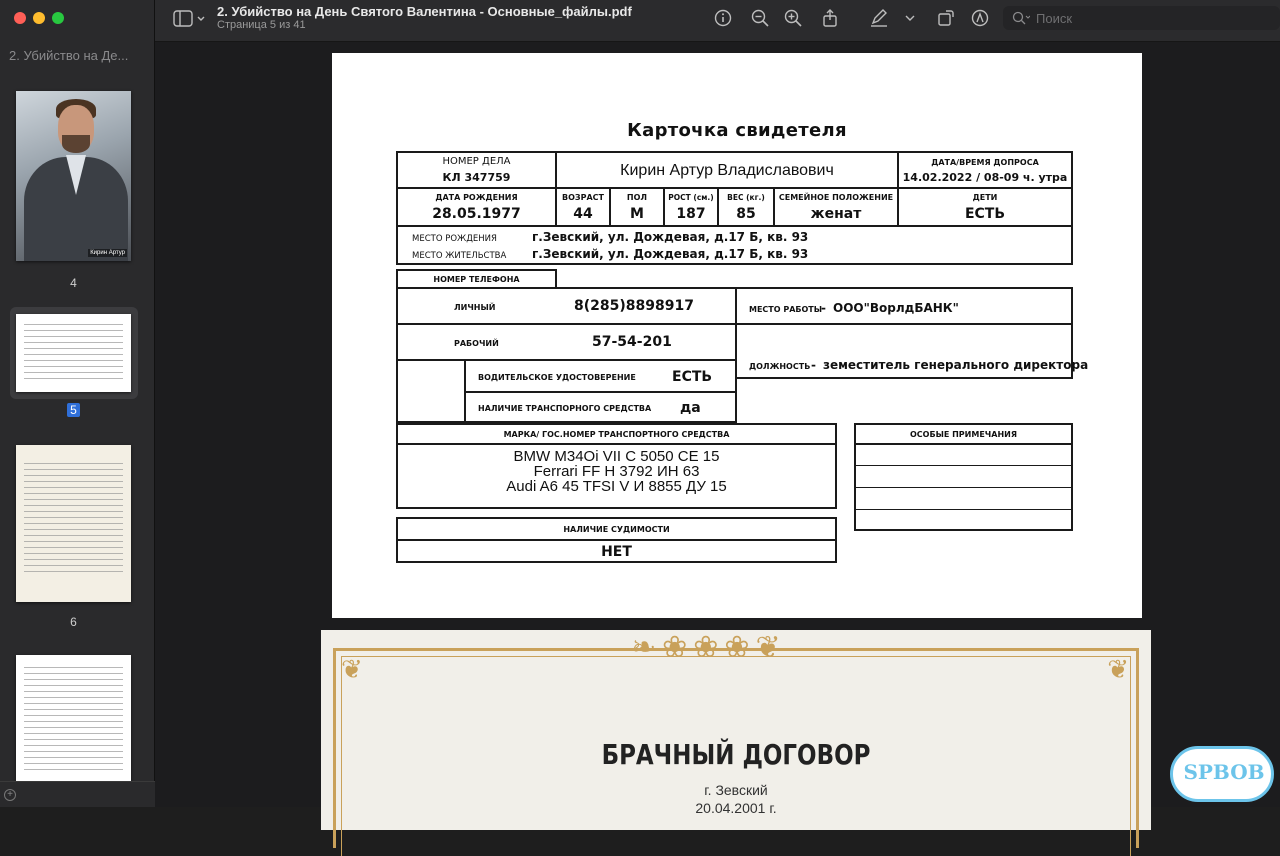 The width and height of the screenshot is (1280, 856). I want to click on weight-box: ВЕС (кг.) 85, so click(746, 207).